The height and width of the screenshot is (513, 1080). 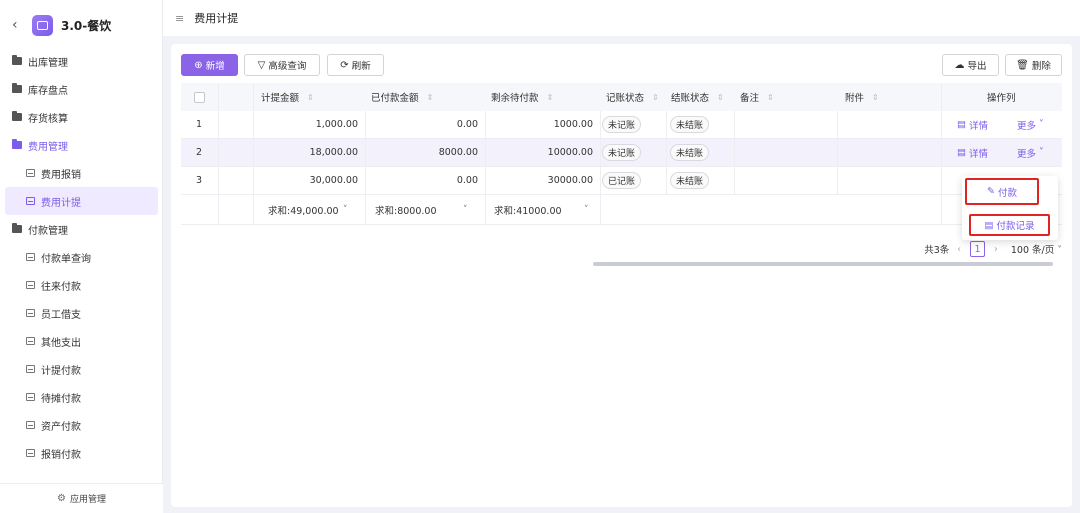 What do you see at coordinates (344, 65) in the screenshot?
I see `refresh-icon: ⟳` at bounding box center [344, 65].